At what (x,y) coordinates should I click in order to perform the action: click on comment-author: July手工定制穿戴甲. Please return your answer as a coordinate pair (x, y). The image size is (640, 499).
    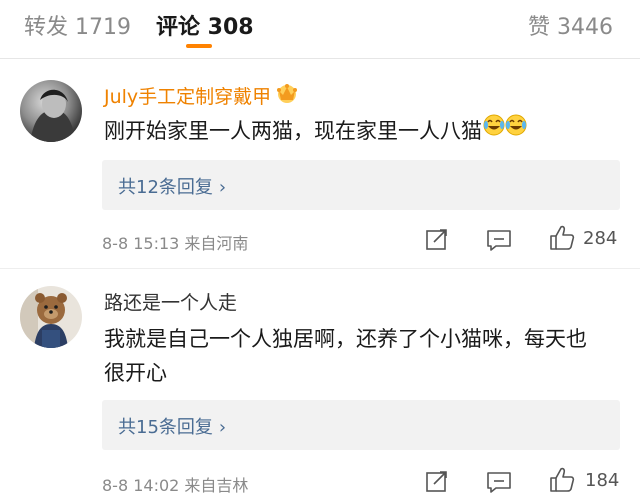
    Looking at the image, I should click on (201, 95).